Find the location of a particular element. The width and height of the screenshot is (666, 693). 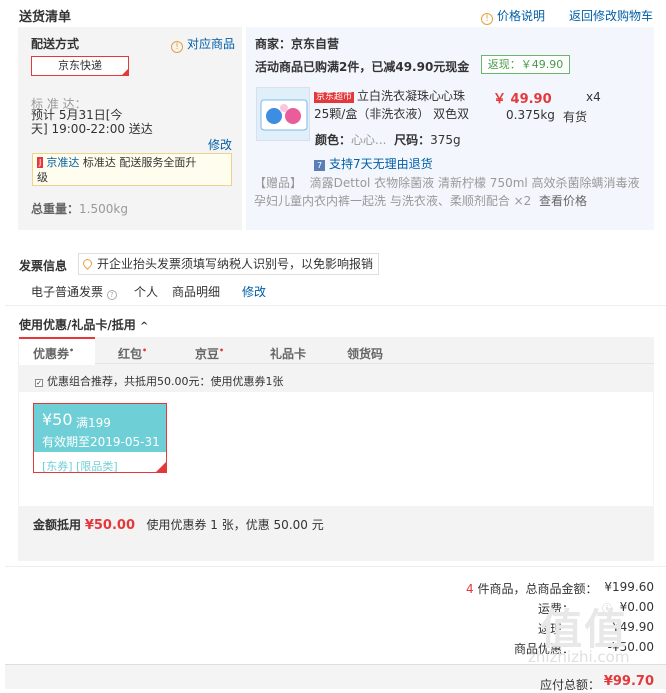

info-icon: ! is located at coordinates (177, 47).